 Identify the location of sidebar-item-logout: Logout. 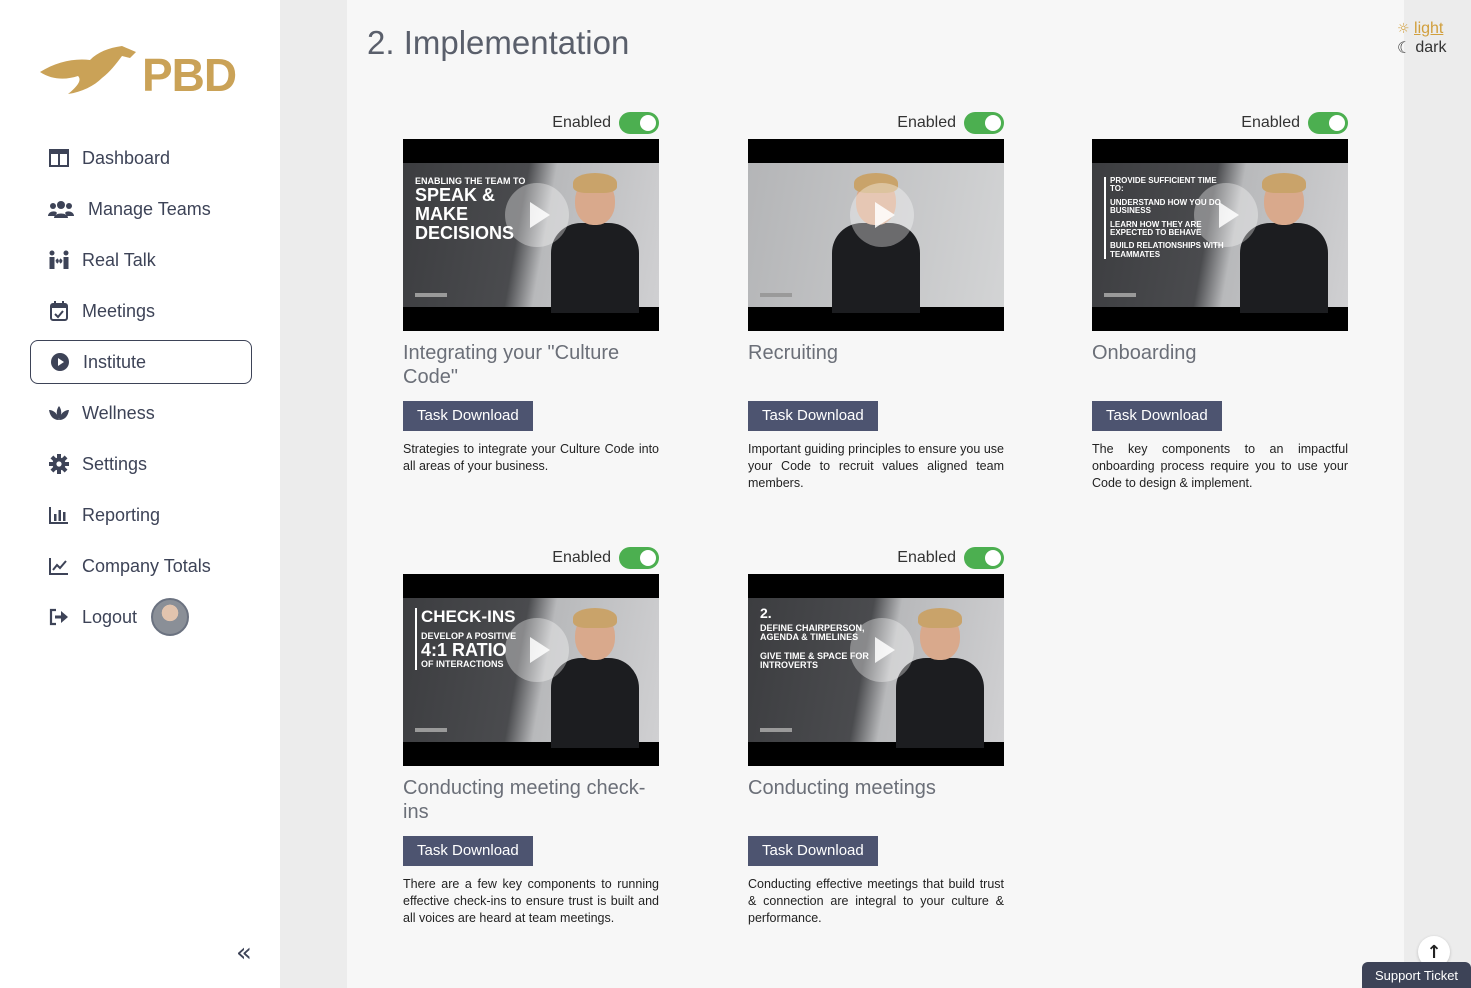
(141, 617).